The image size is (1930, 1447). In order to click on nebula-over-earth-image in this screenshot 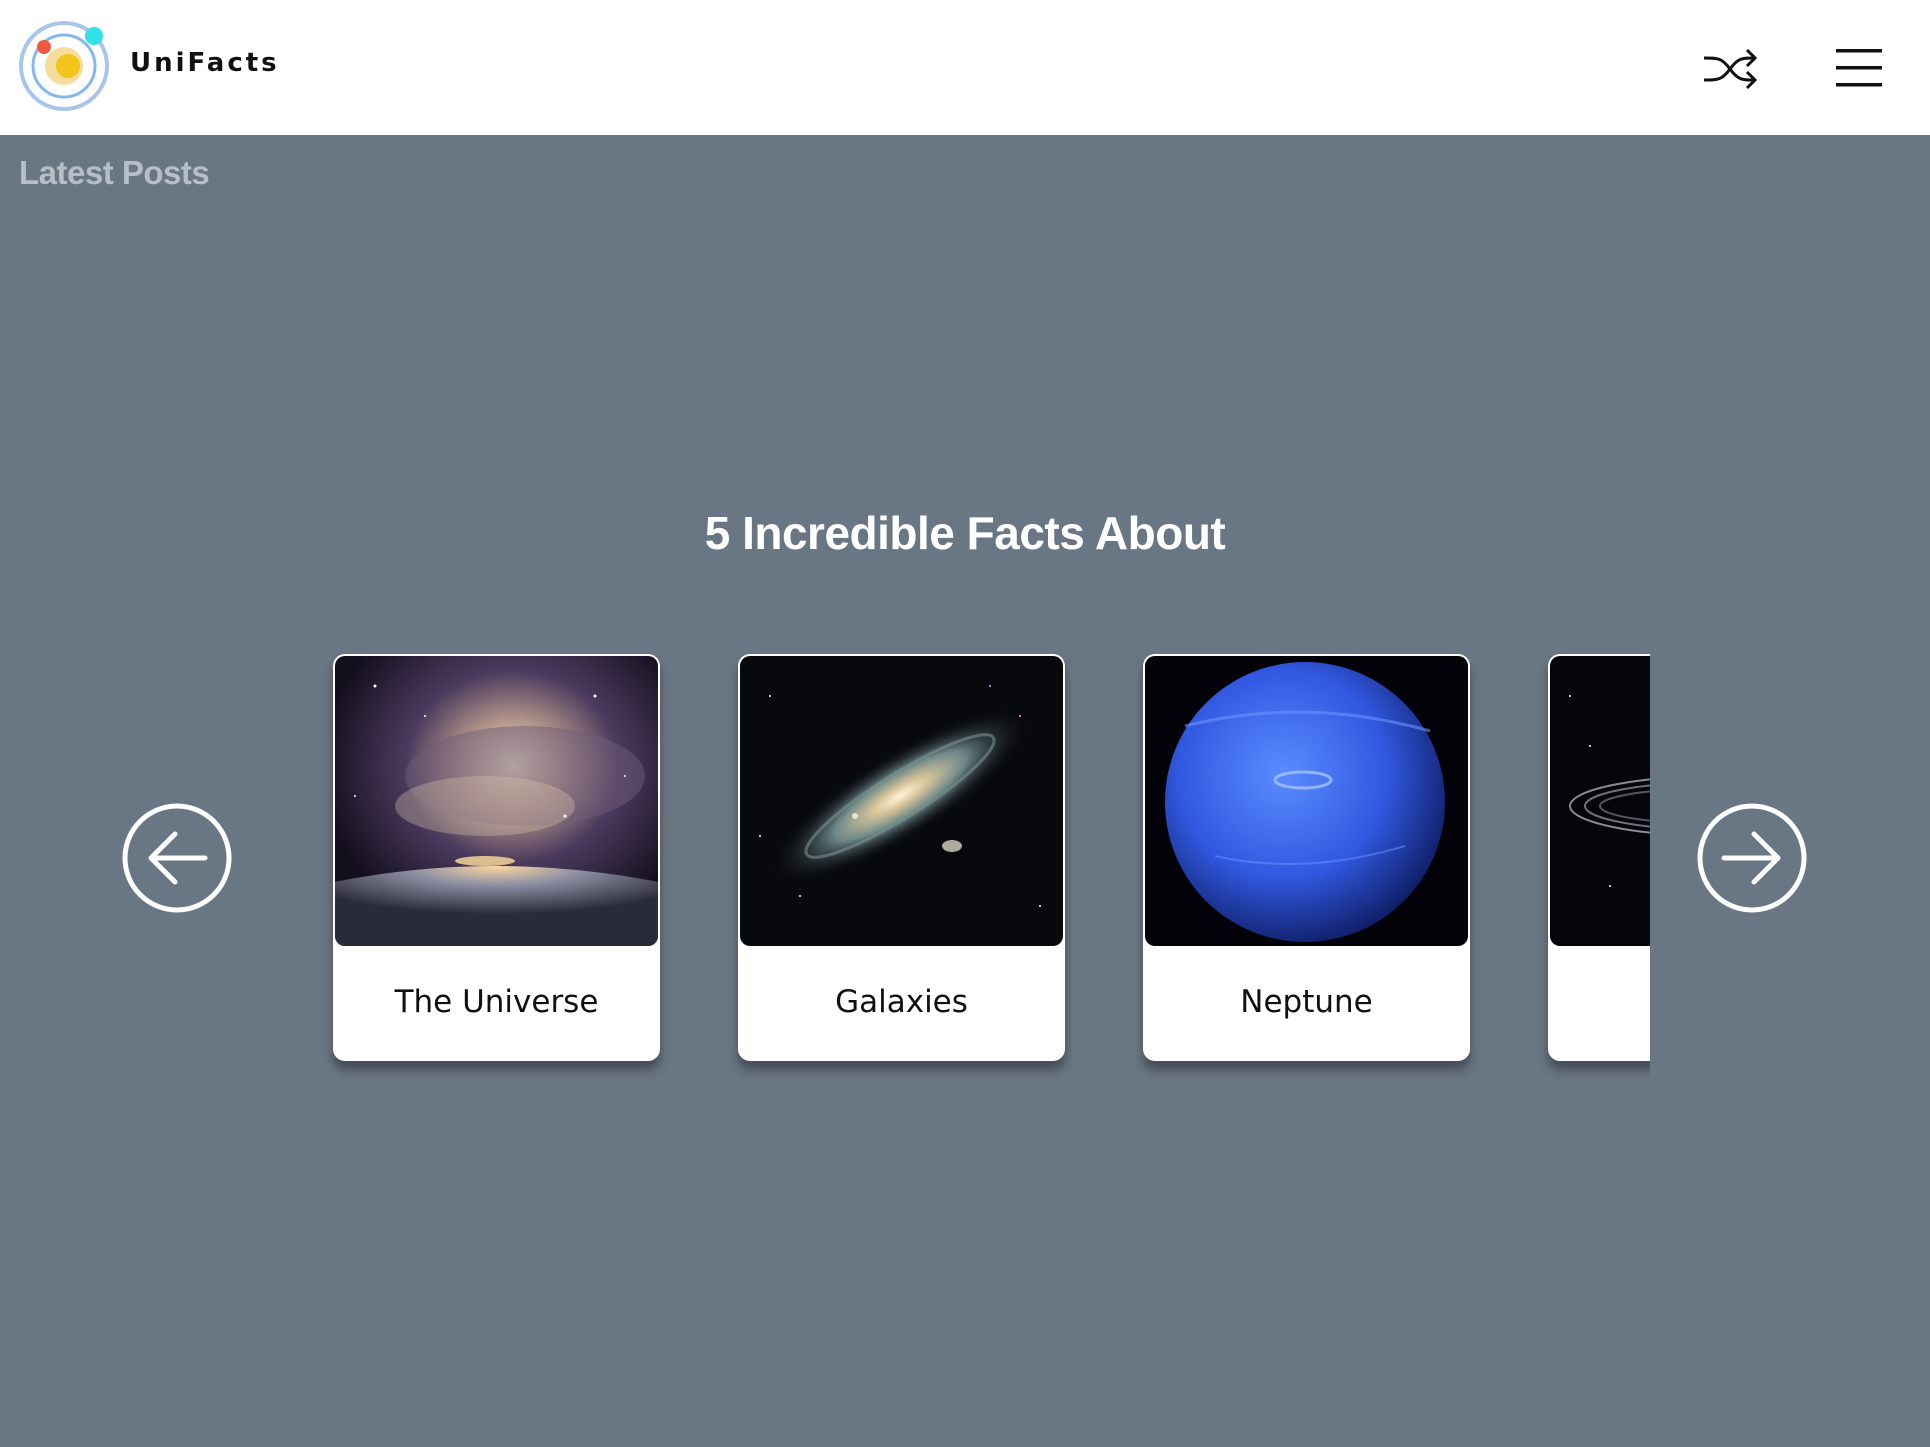, I will do `click(496, 801)`.